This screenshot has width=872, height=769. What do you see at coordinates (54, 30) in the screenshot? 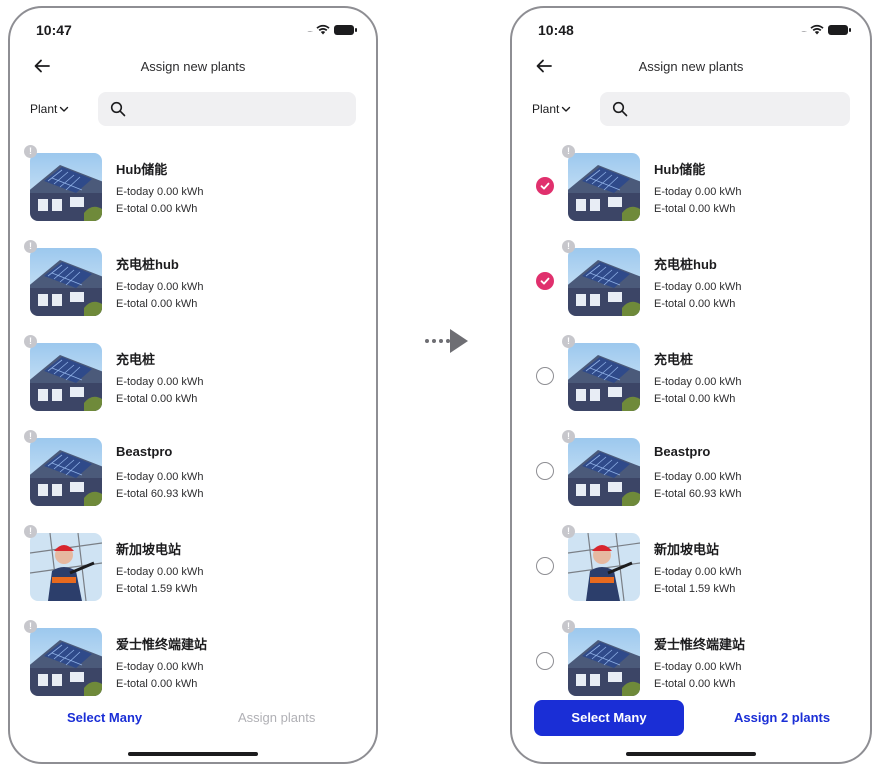
I see `status-time: 10:47` at bounding box center [54, 30].